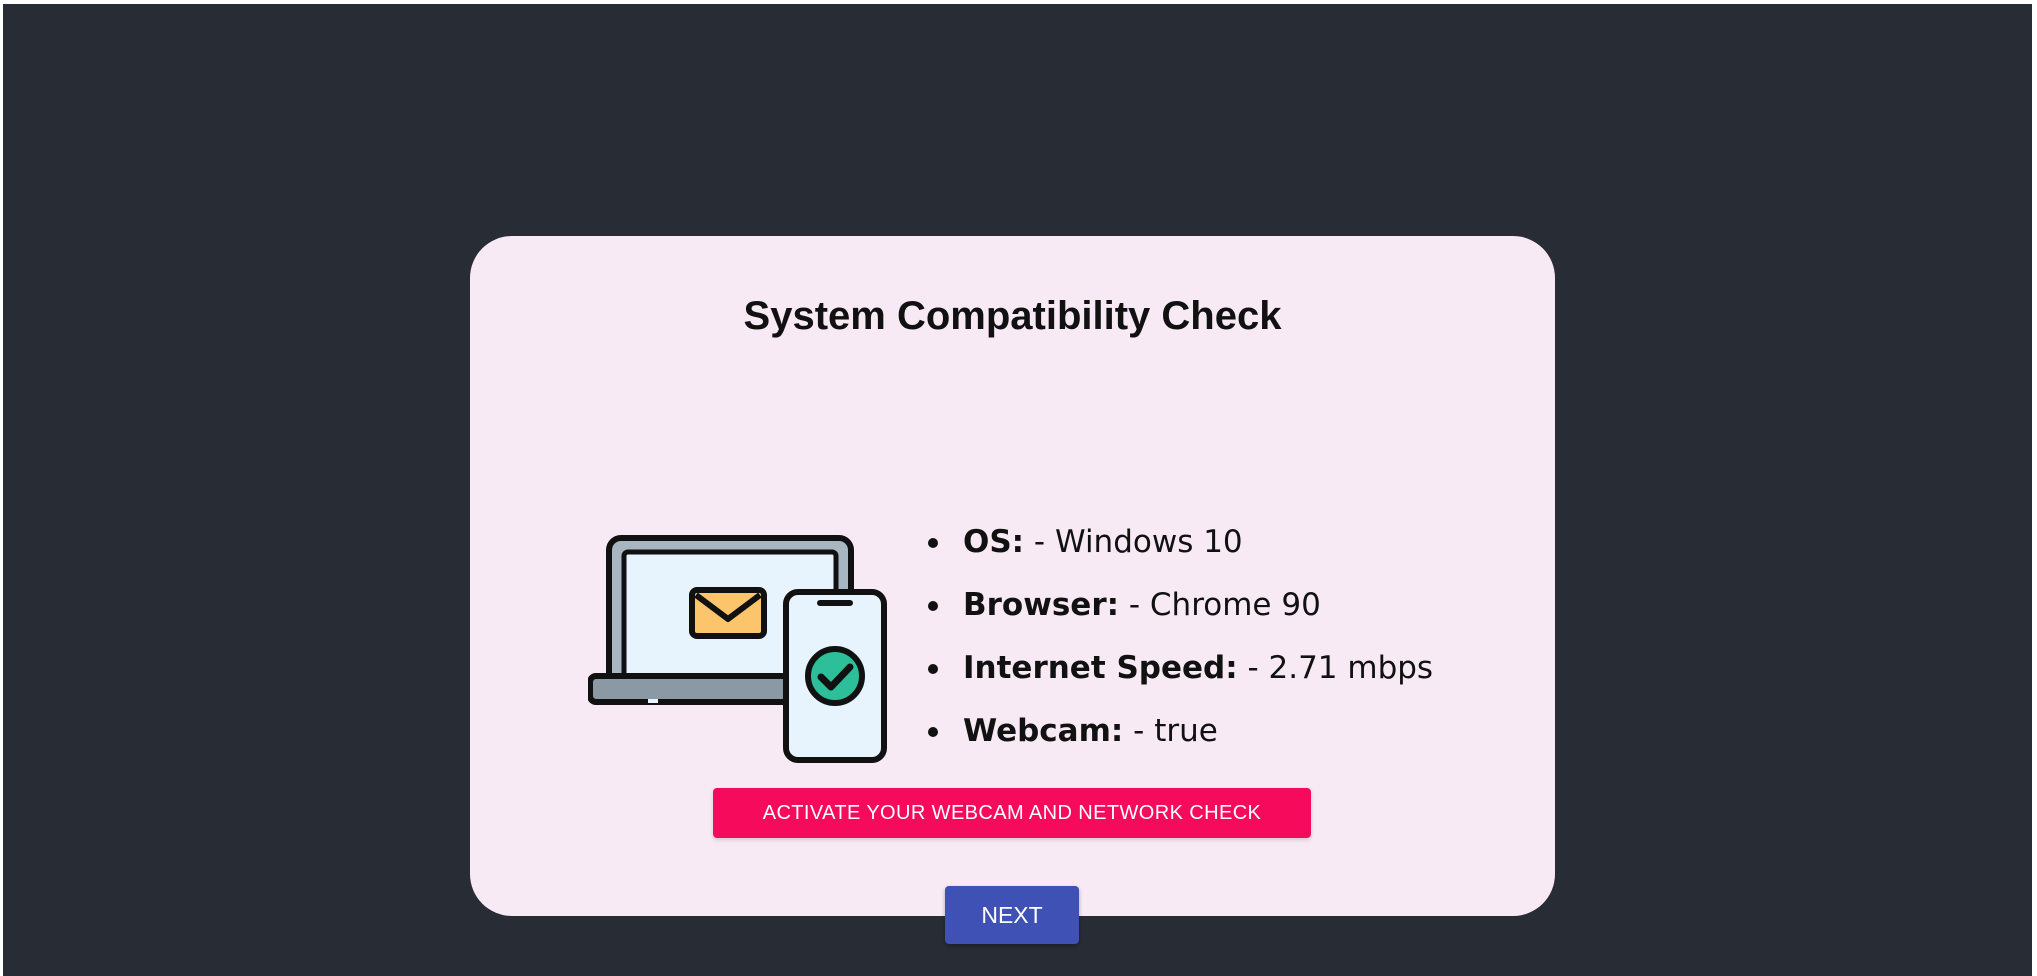 The height and width of the screenshot is (976, 2037). I want to click on check-circle-icon, so click(835, 676).